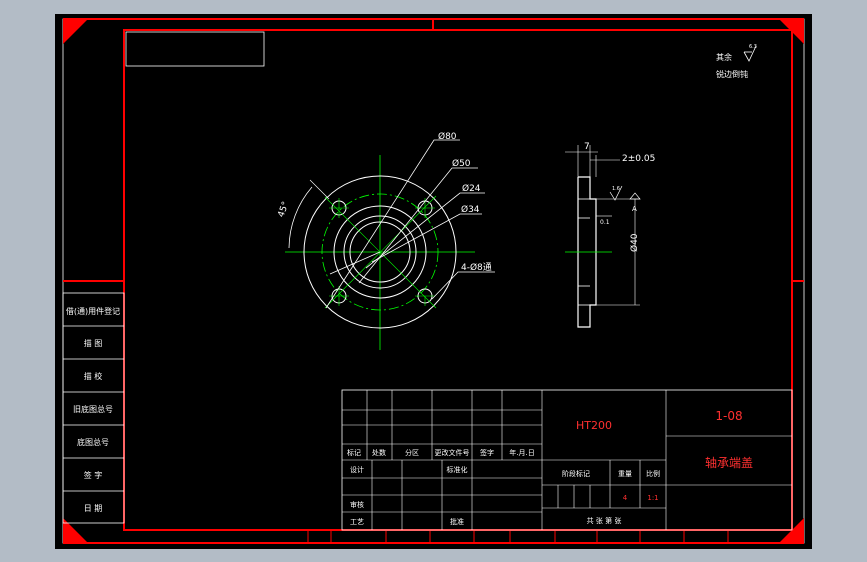 The height and width of the screenshot is (562, 867). I want to click on dim-thickness: 7, so click(587, 147).